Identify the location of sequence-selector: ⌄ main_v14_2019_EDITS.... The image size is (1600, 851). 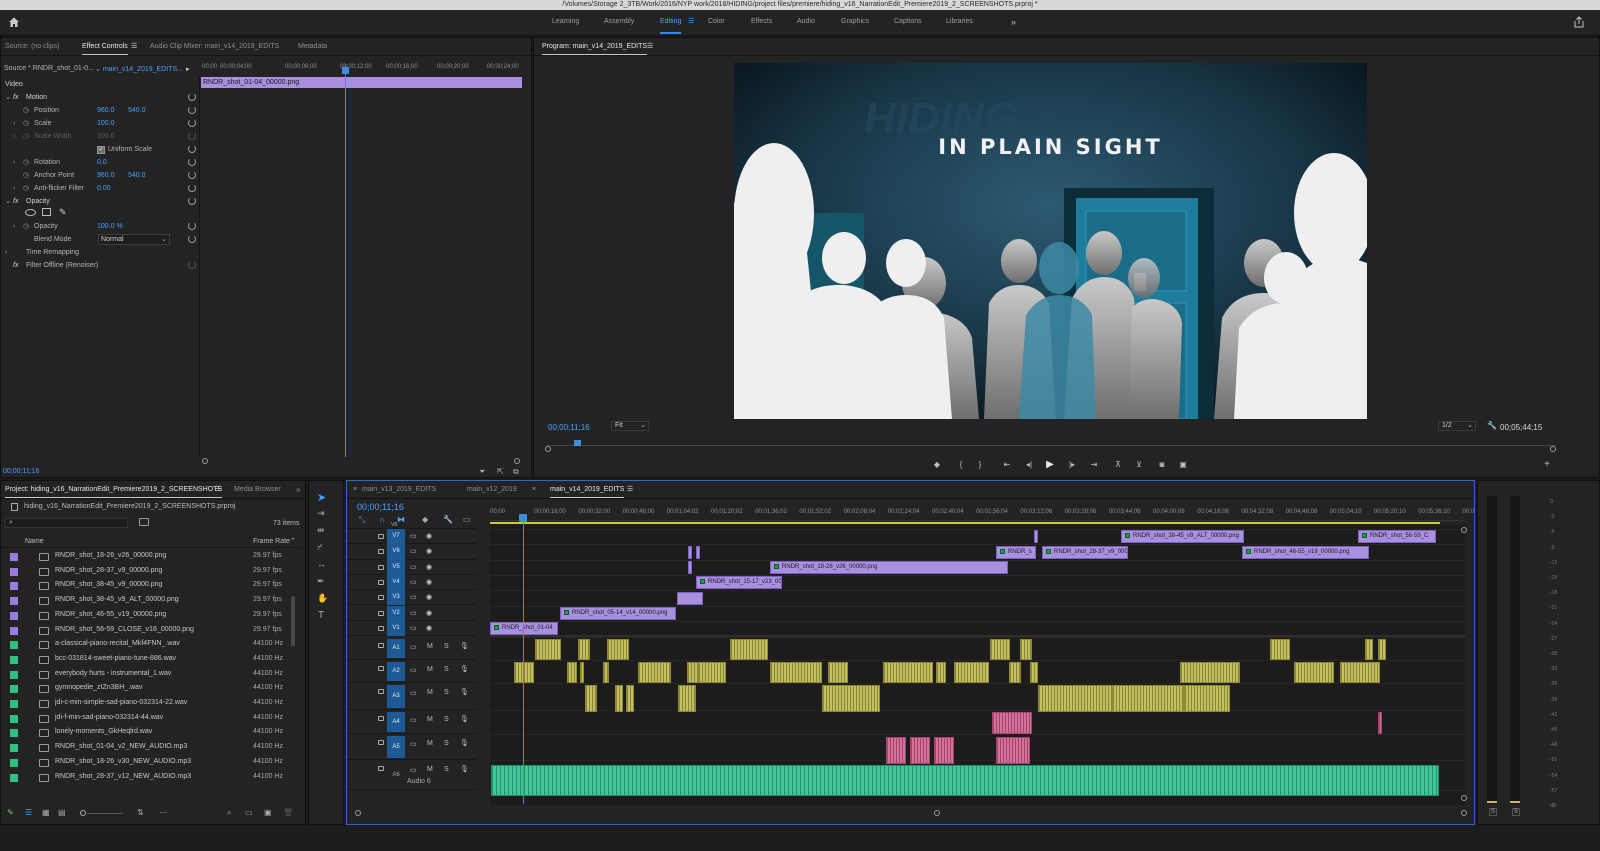
(139, 69).